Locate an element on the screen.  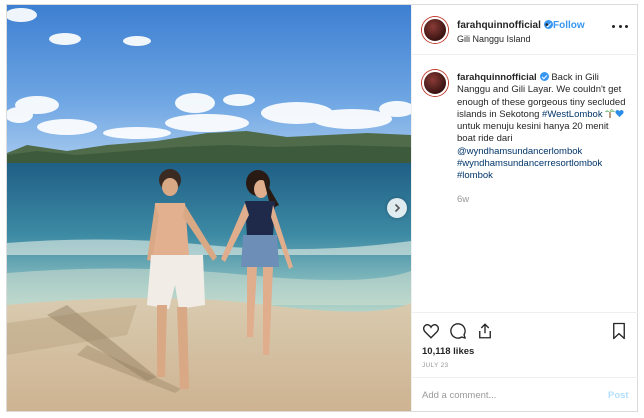
hashtag-resort: #wyndhamsundancerresortlombok is located at coordinates (529, 163).